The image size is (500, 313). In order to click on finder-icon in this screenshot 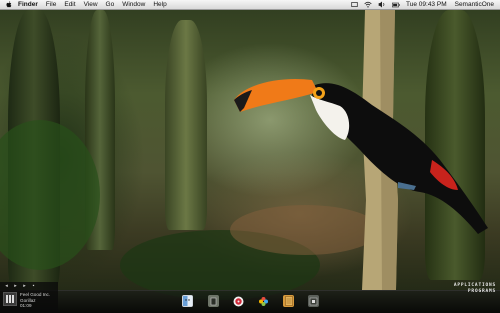, I will do `click(187, 301)`.